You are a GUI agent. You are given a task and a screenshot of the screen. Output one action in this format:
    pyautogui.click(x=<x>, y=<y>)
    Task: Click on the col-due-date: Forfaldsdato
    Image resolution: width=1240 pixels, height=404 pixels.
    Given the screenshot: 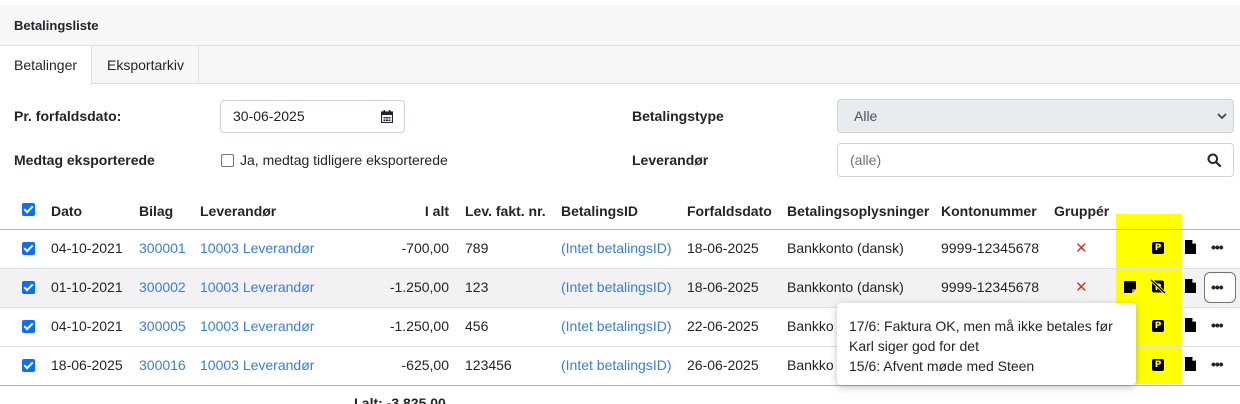 What is the action you would take?
    pyautogui.click(x=729, y=211)
    